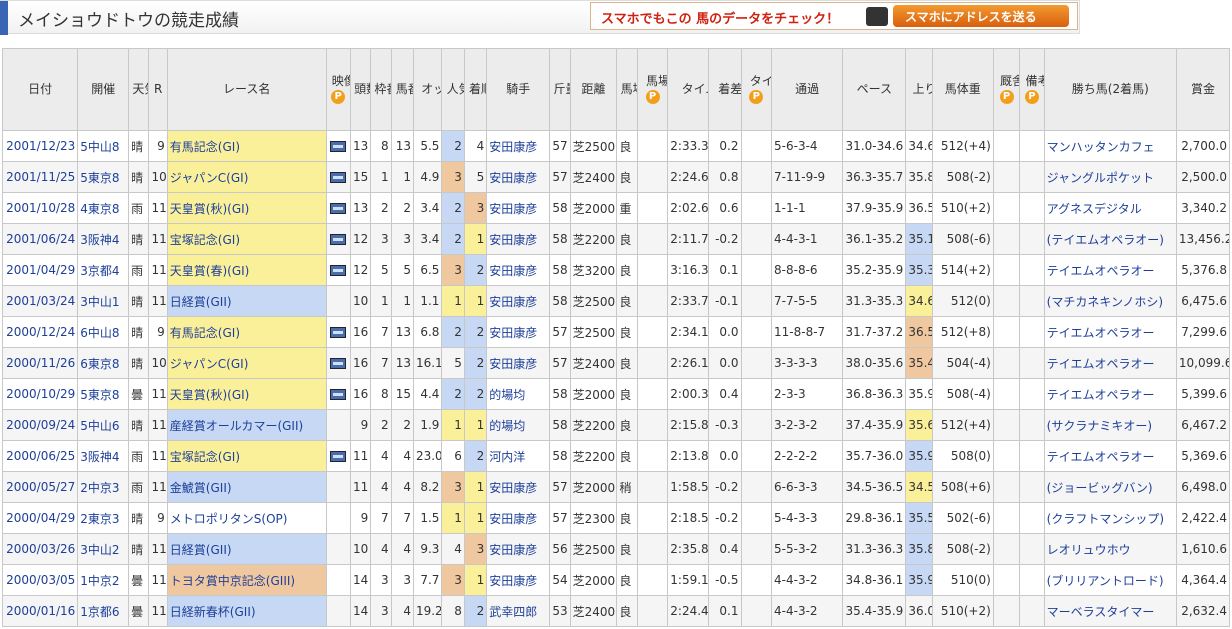  What do you see at coordinates (246, 425) in the screenshot?
I see `cell-race: 産経賞オールカマー(GII)` at bounding box center [246, 425].